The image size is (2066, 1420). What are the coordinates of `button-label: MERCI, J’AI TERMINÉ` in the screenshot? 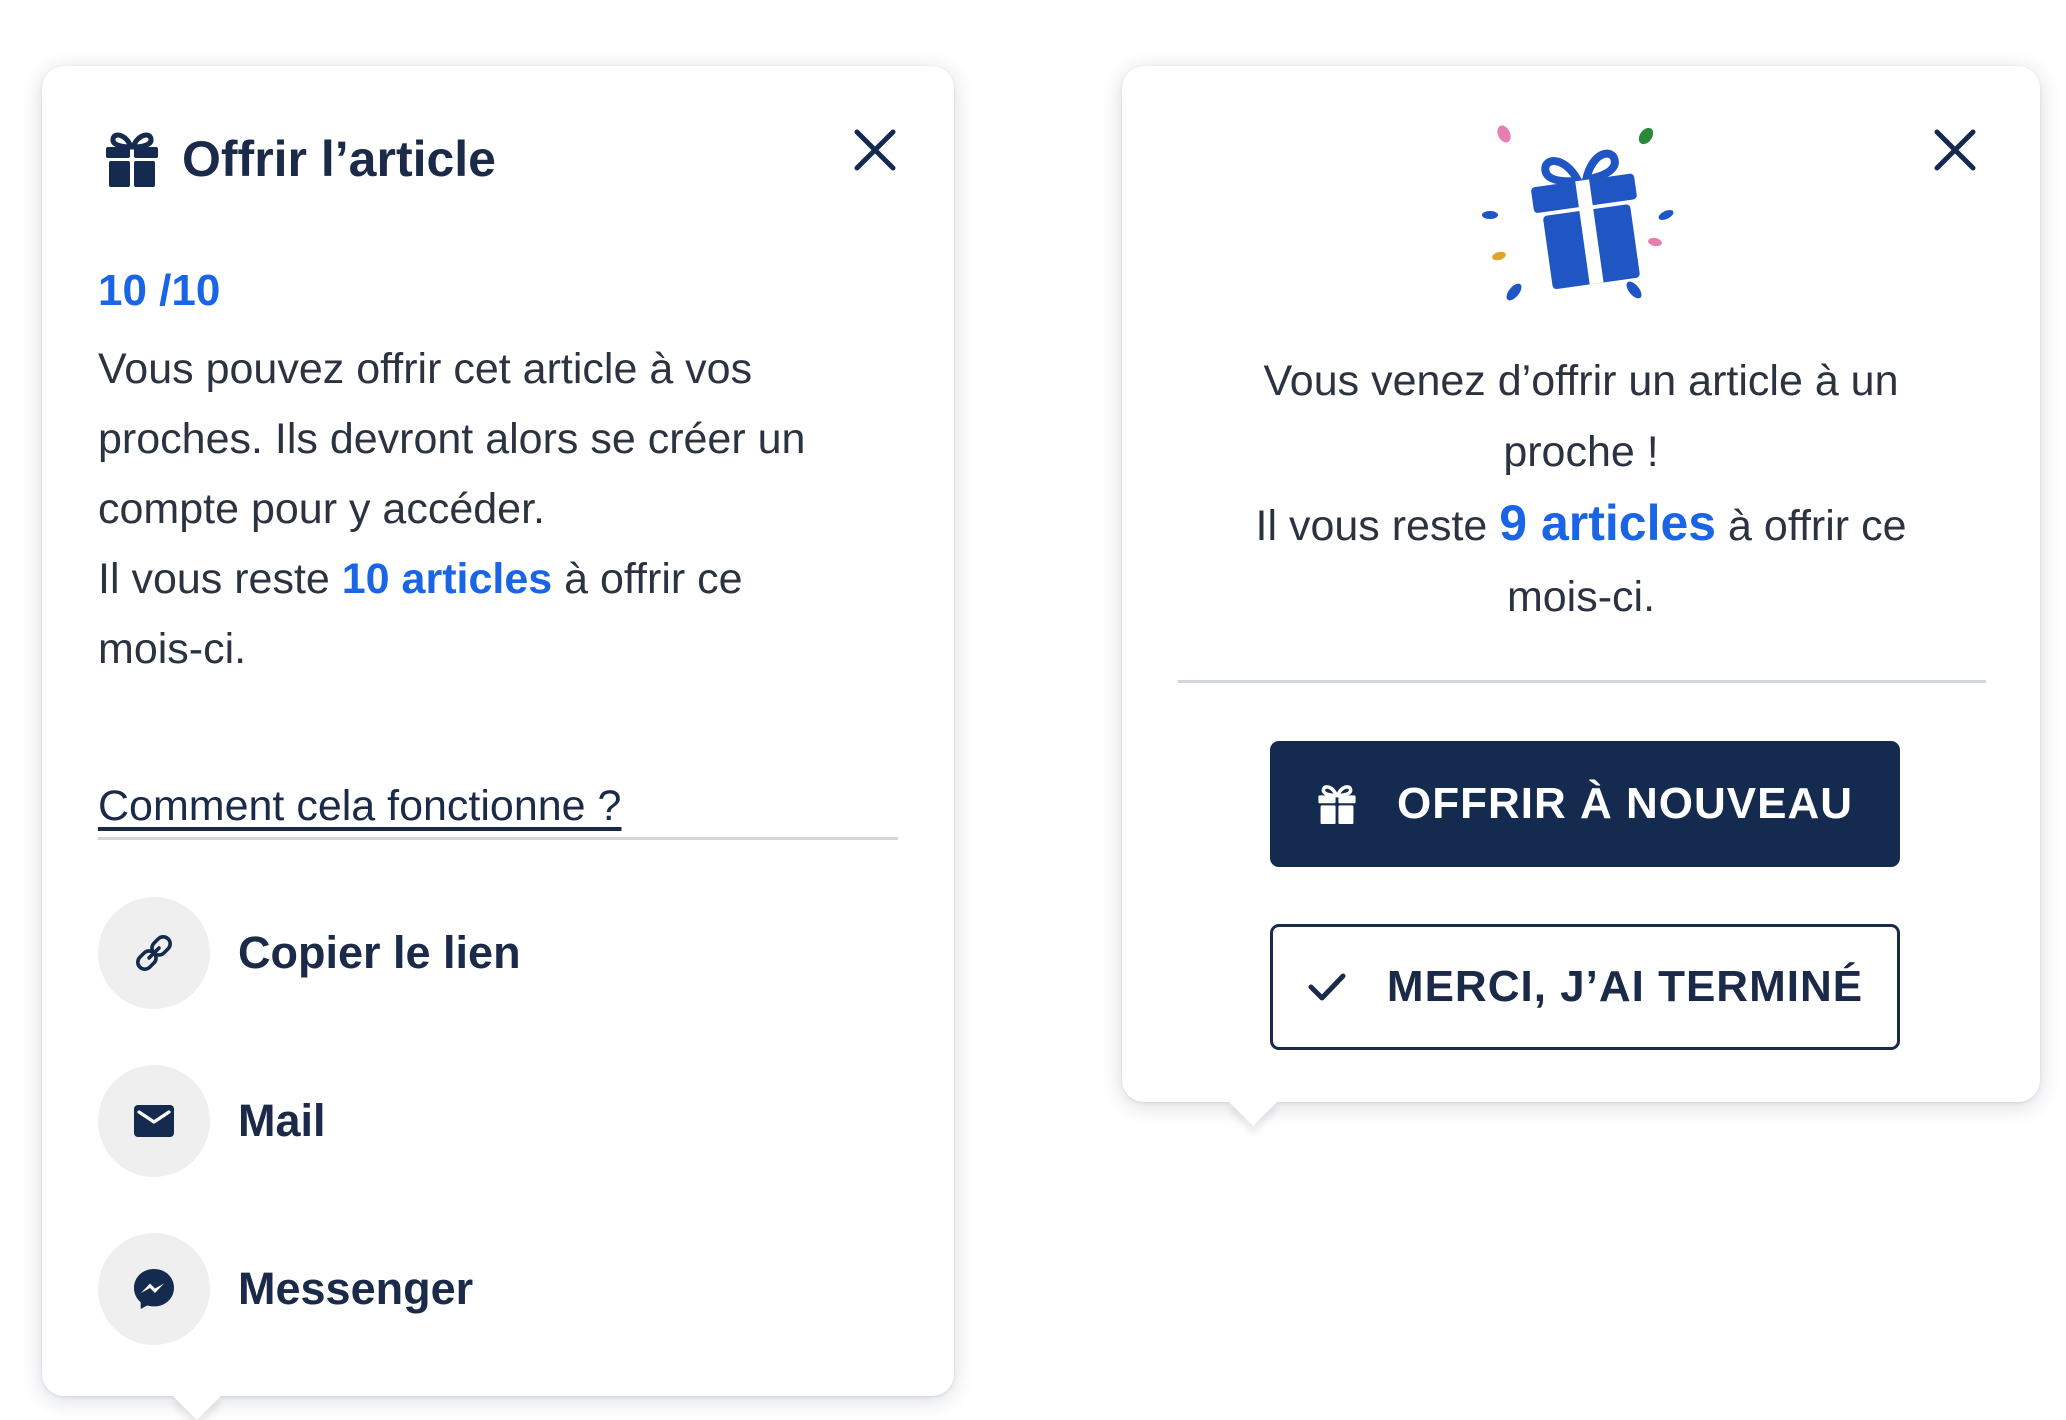 It's located at (1625, 986).